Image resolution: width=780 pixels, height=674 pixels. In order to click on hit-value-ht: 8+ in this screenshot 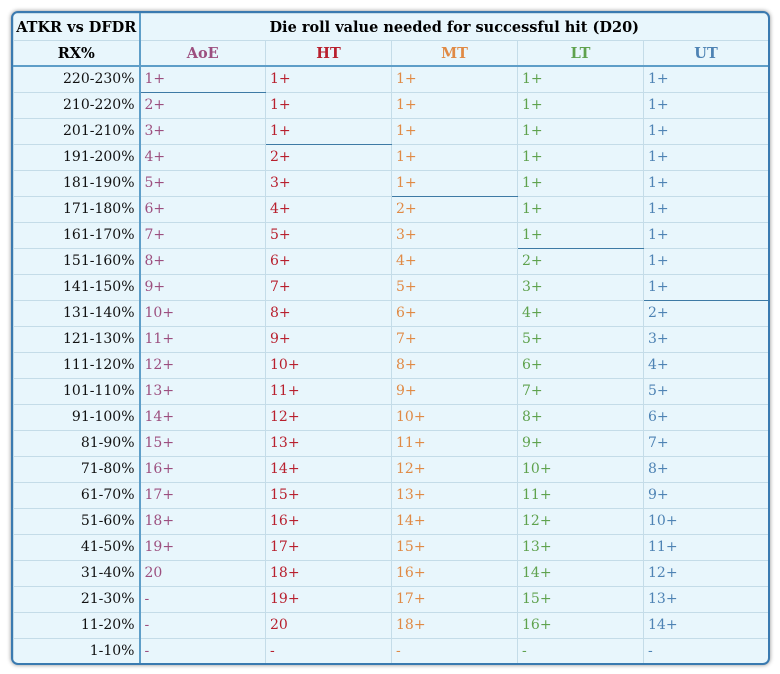, I will do `click(328, 313)`.